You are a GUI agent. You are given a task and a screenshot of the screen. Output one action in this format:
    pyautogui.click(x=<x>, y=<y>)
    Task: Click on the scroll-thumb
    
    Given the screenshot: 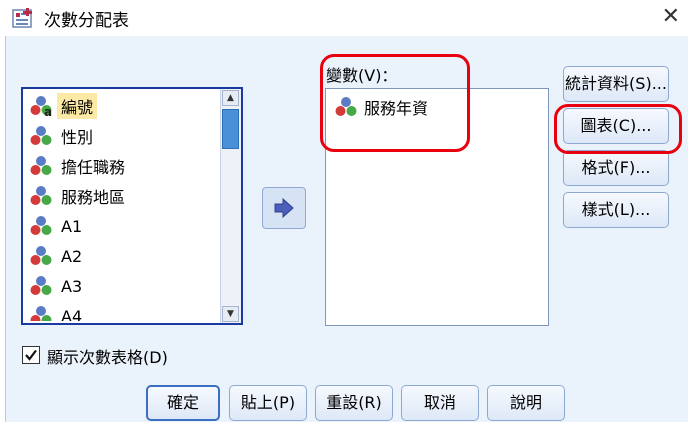 What is the action you would take?
    pyautogui.click(x=230, y=129)
    